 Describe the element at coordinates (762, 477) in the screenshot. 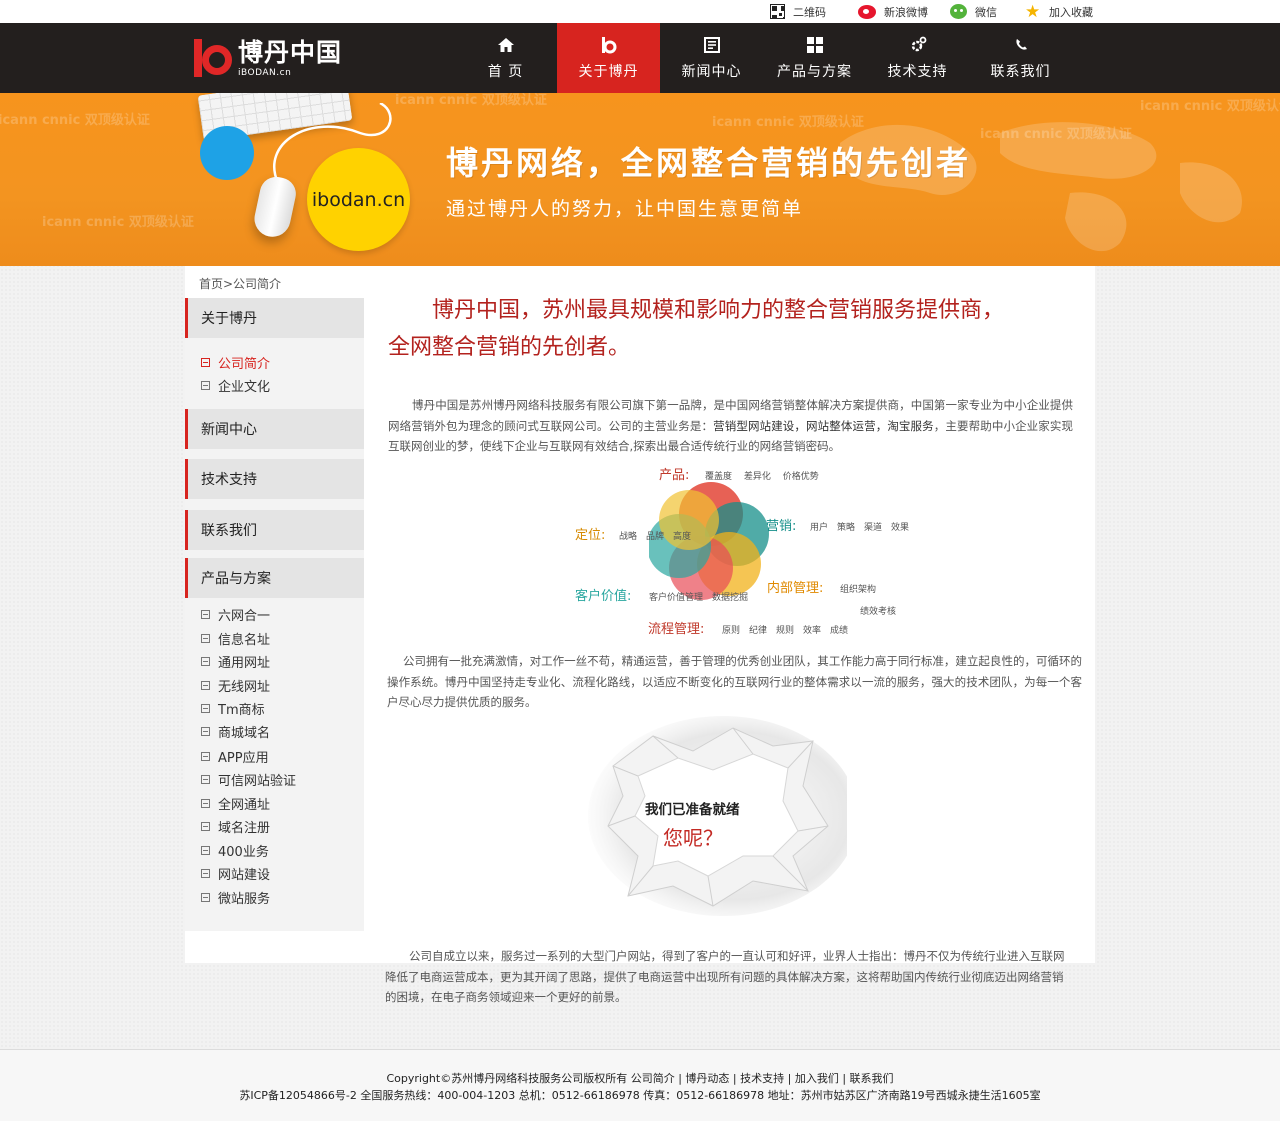

I see `venn-sub-product: 覆盖度 差异化 价格优势` at that location.